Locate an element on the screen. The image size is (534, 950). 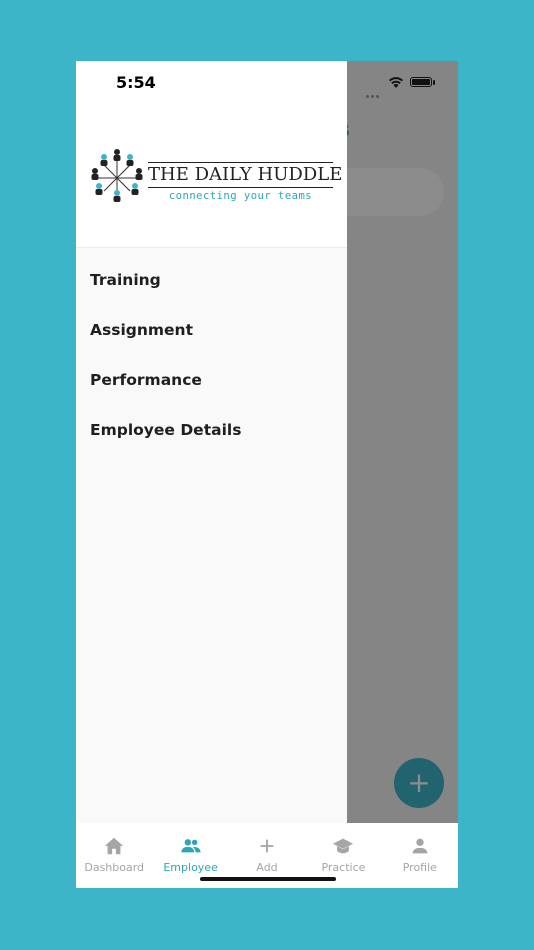
tab-label: Dashboard is located at coordinates (114, 867).